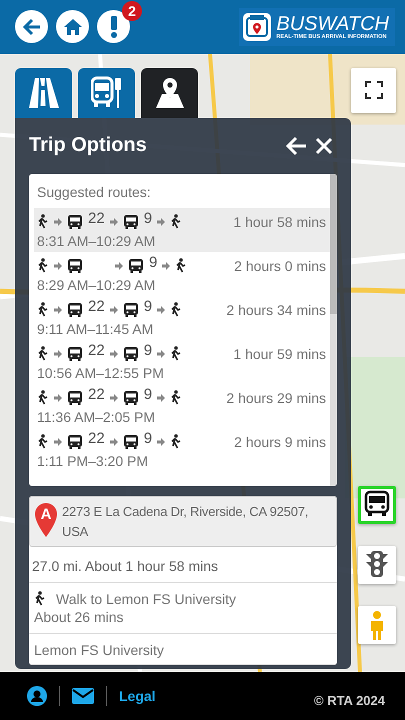 The width and height of the screenshot is (405, 720). Describe the element at coordinates (276, 310) in the screenshot. I see `duration: 2 hours 34 mins` at that location.